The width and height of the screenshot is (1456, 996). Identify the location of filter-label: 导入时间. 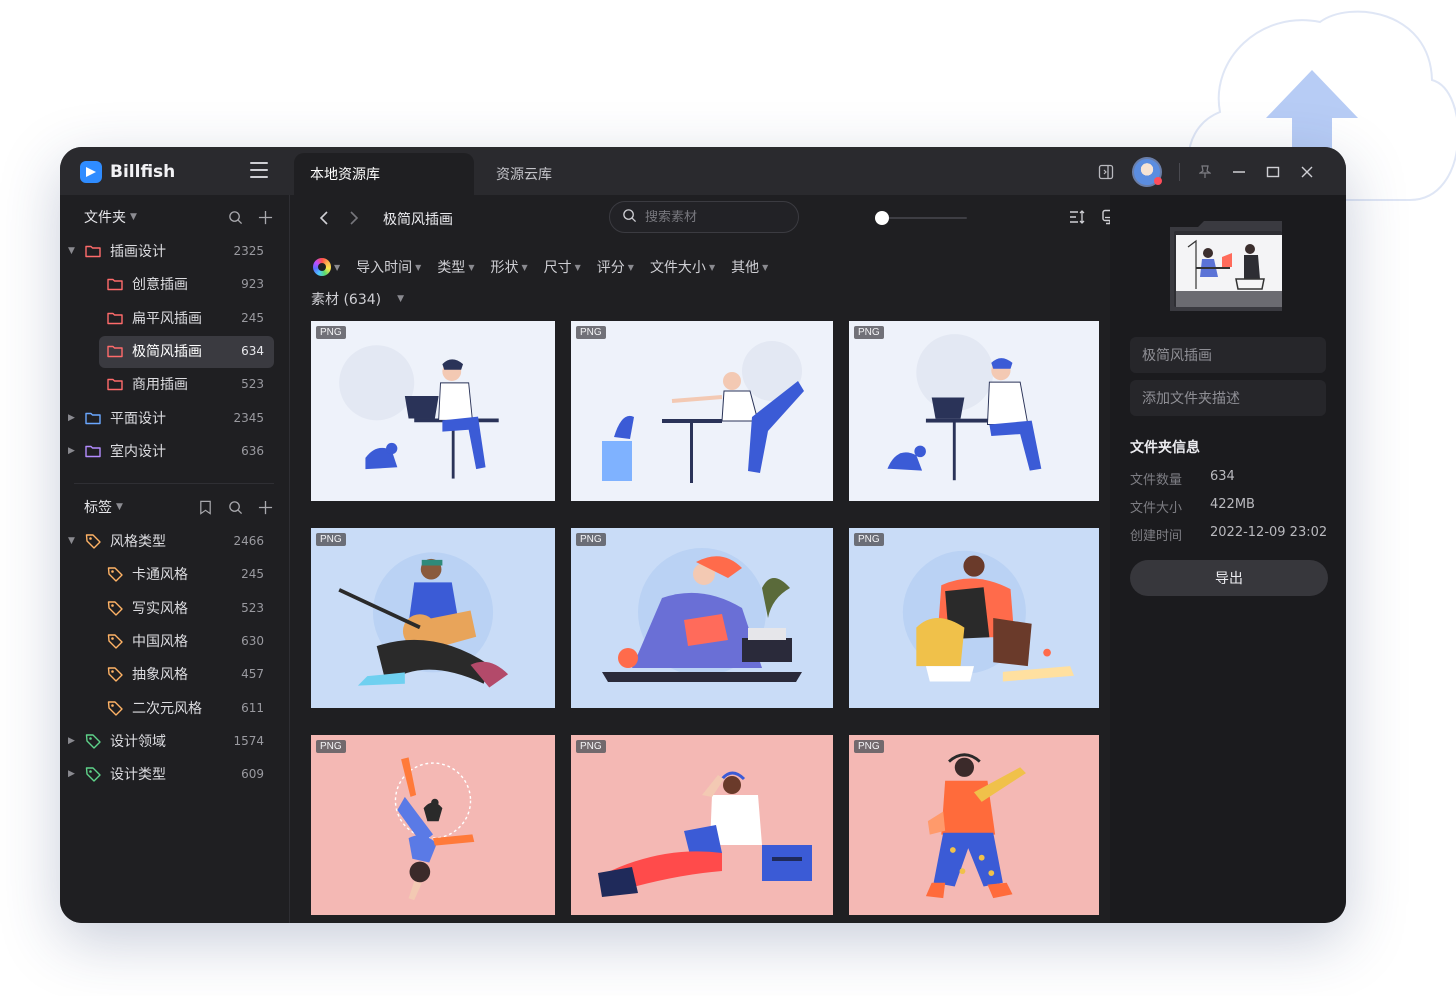
(384, 268).